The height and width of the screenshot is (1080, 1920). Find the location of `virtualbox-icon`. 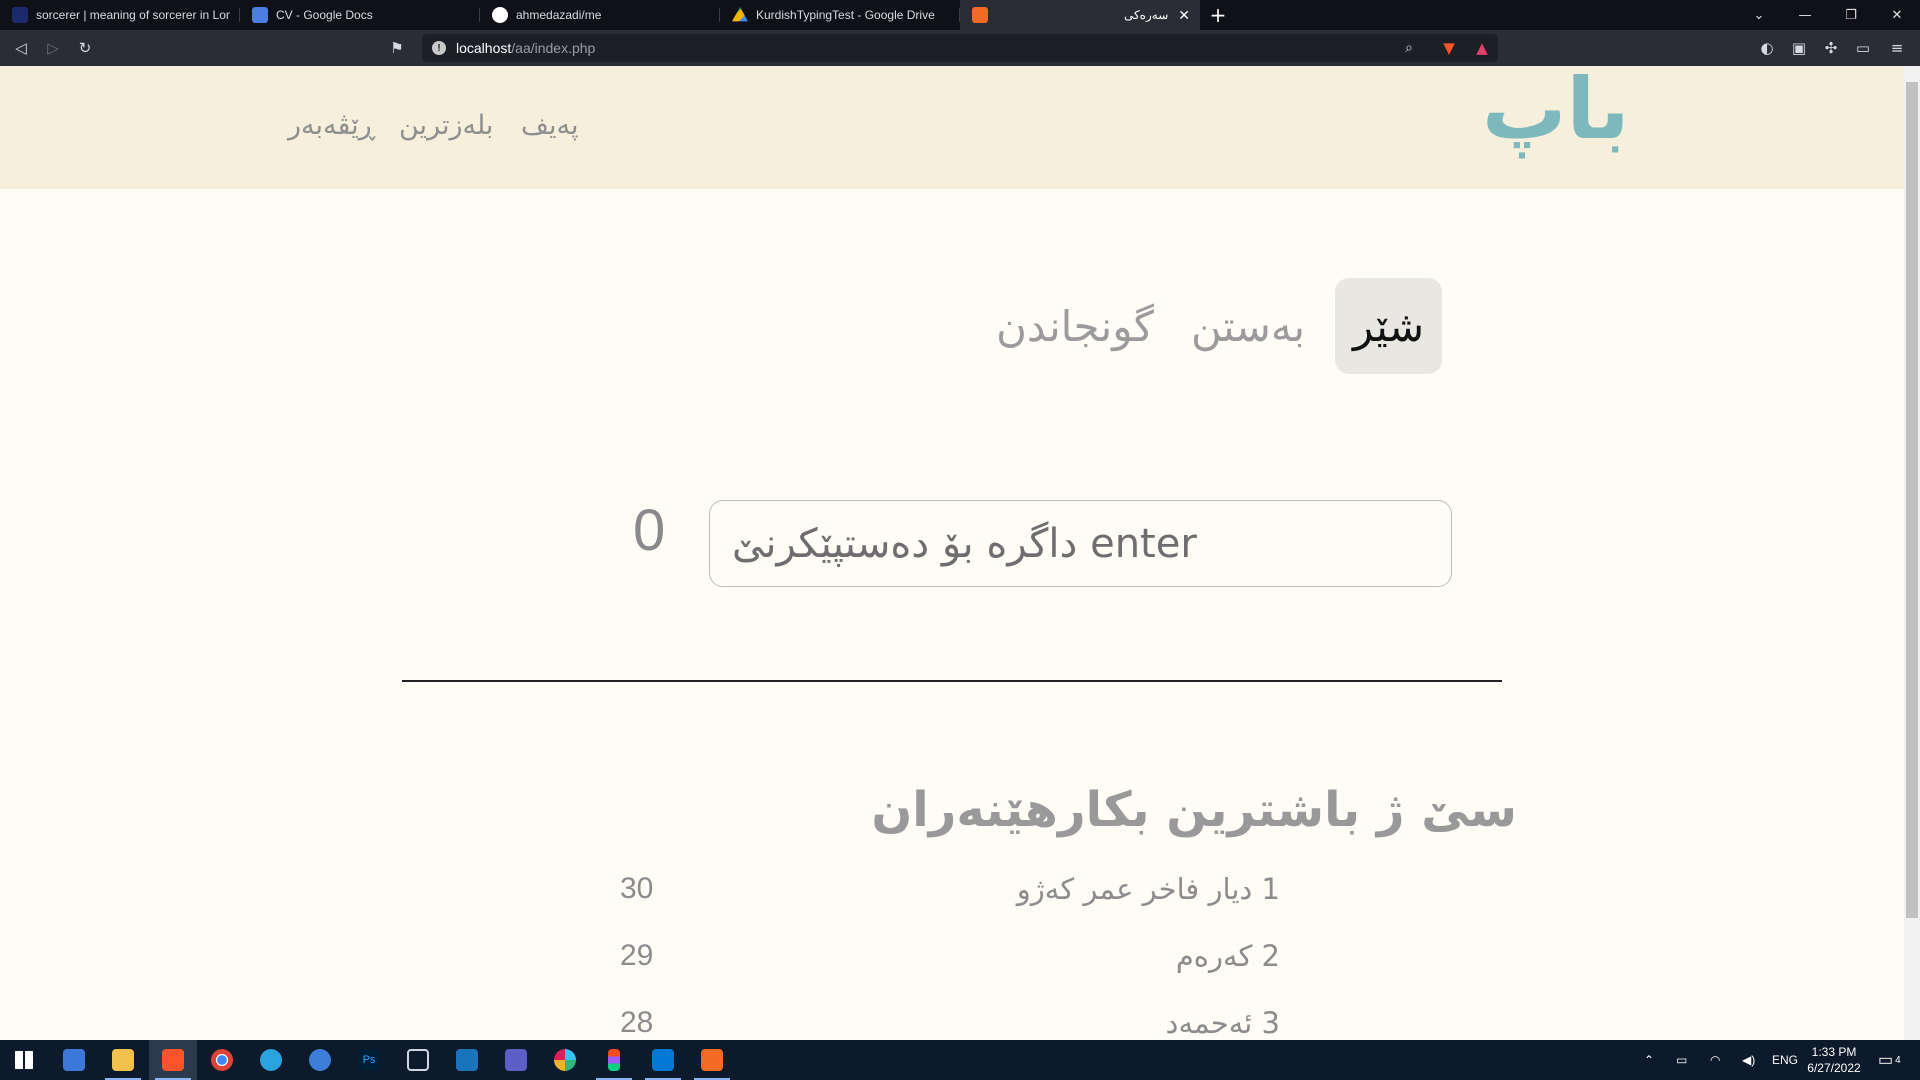

virtualbox-icon is located at coordinates (418, 1060).